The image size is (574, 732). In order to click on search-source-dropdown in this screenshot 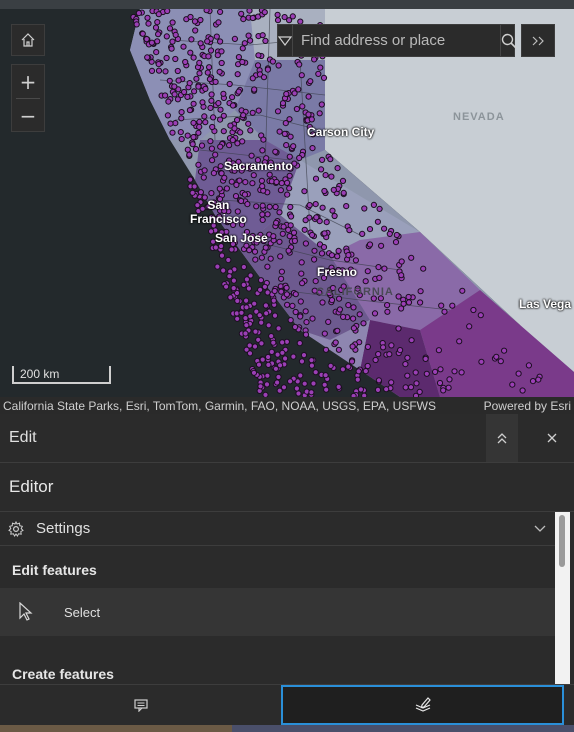, I will do `click(285, 40)`.